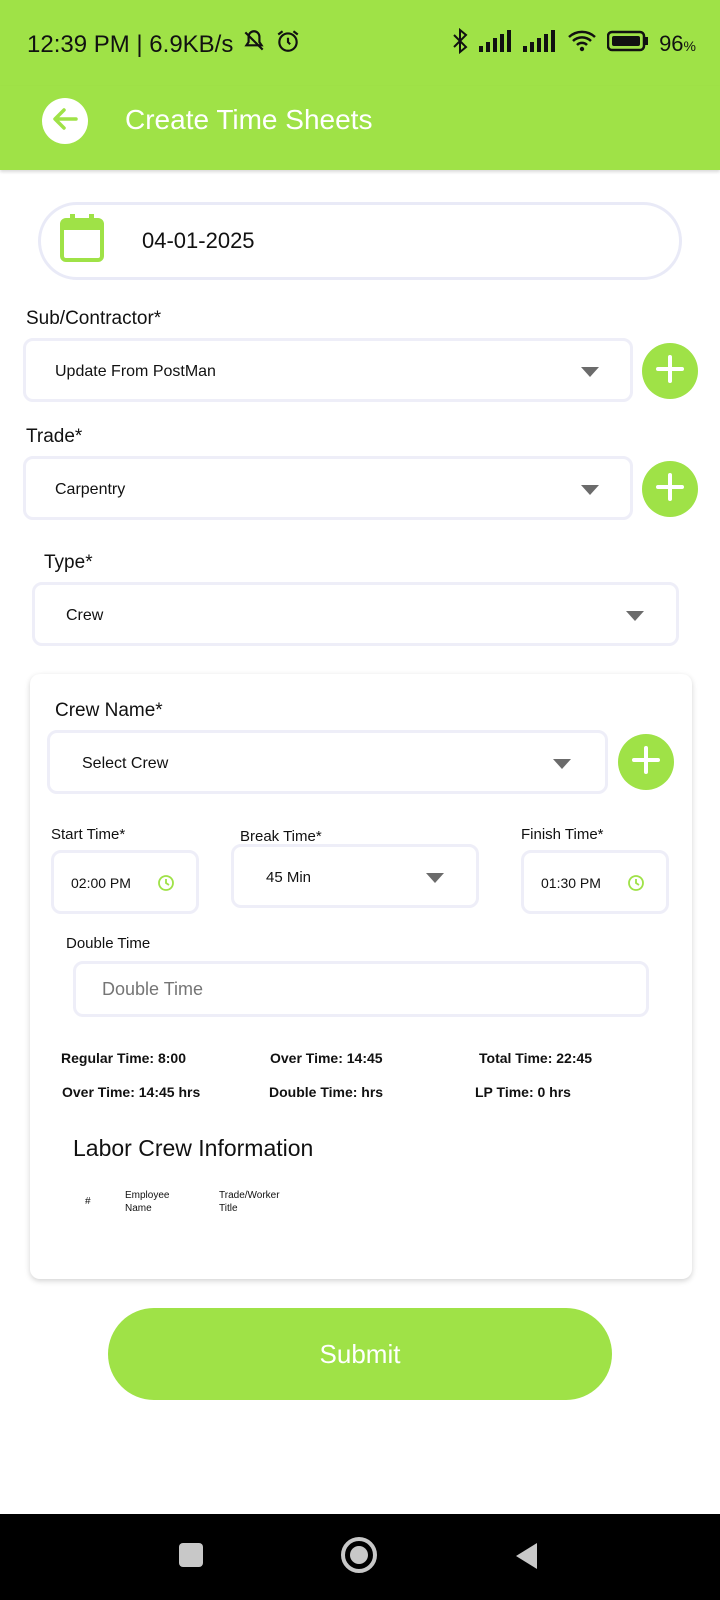 The height and width of the screenshot is (1600, 720). I want to click on column-employee-name: Employee Name, so click(147, 1202).